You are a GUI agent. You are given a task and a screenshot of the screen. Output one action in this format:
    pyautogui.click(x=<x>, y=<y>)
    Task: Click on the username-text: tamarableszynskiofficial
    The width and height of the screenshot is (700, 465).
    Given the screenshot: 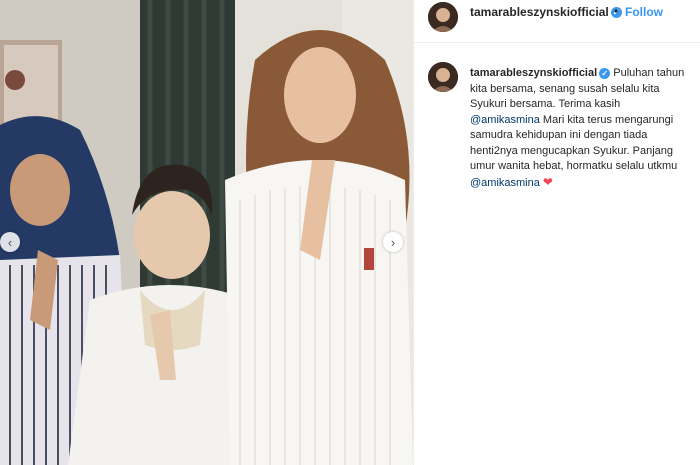 What is the action you would take?
    pyautogui.click(x=539, y=12)
    